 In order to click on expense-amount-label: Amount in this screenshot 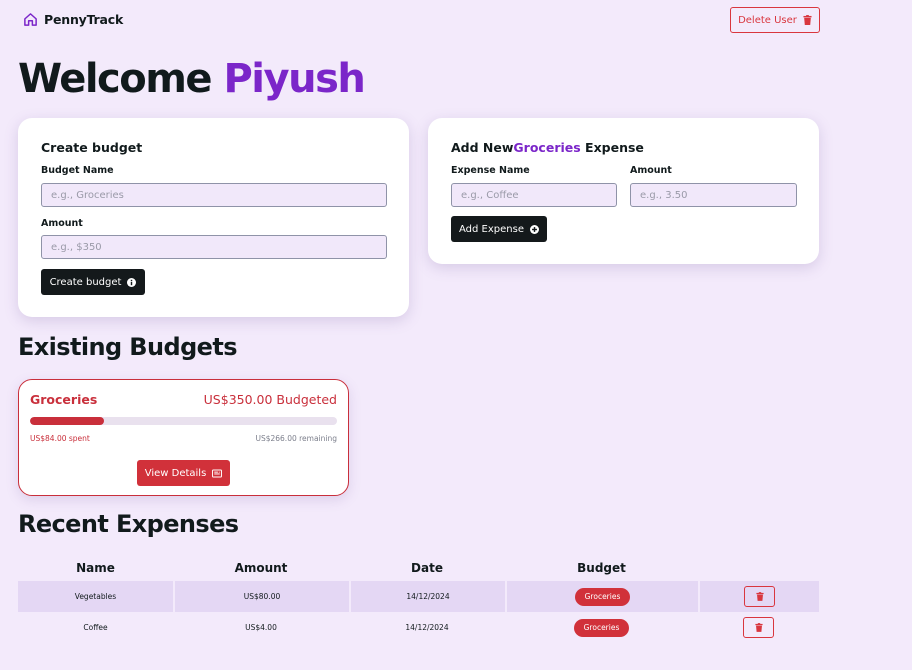, I will do `click(651, 170)`.